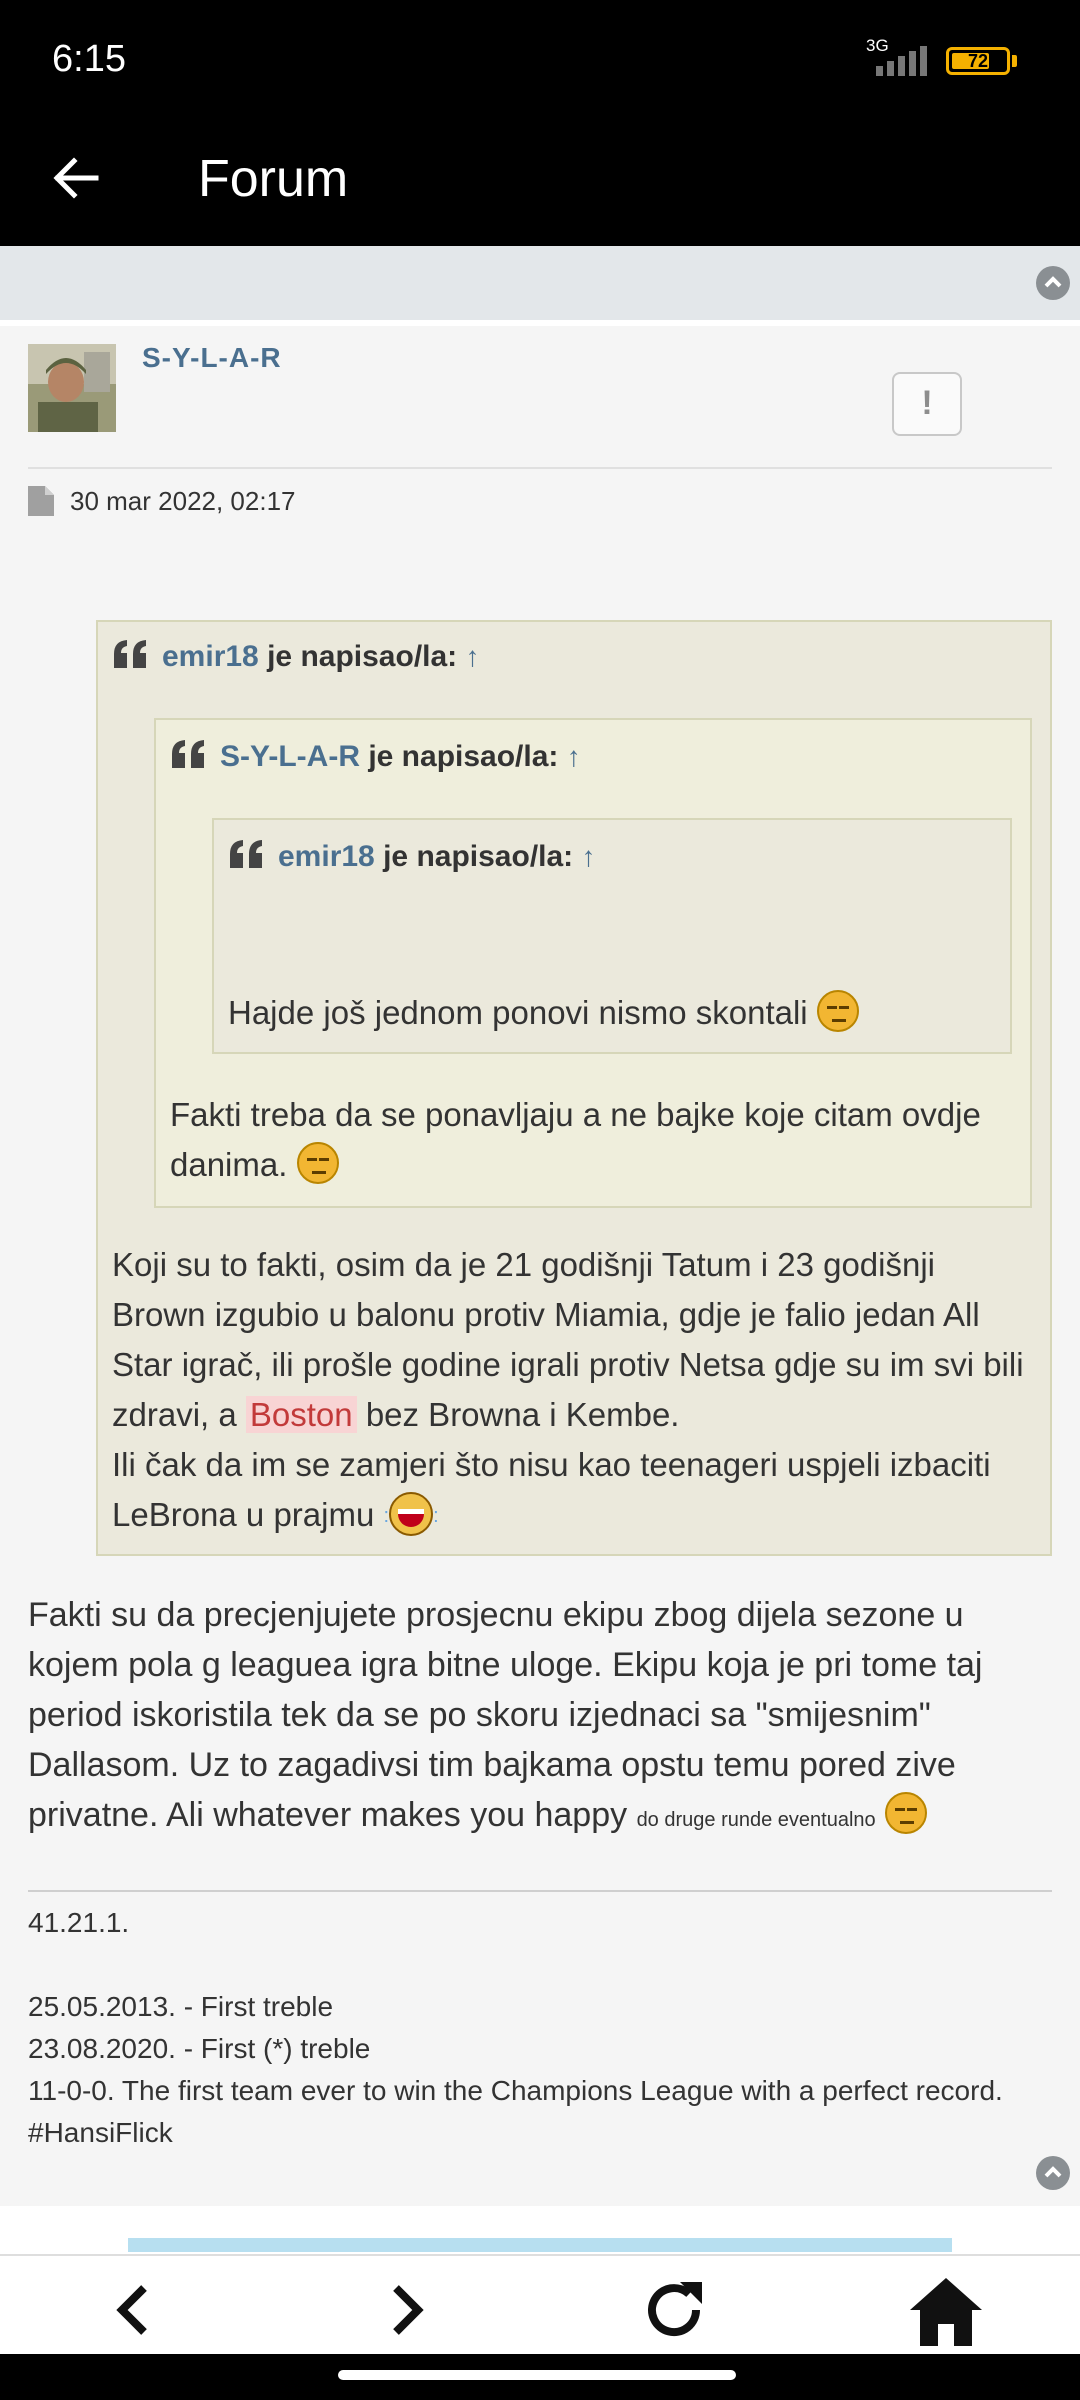 The height and width of the screenshot is (2400, 1080). Describe the element at coordinates (72, 388) in the screenshot. I see `avatar` at that location.